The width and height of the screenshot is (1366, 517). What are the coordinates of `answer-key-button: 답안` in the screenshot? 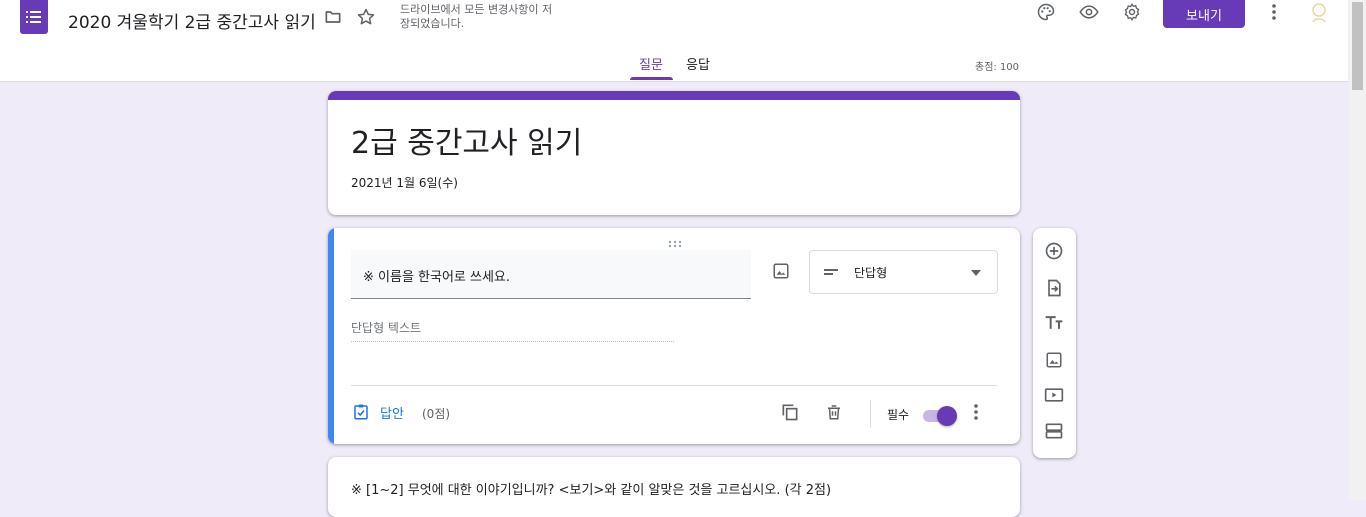 It's located at (392, 412).